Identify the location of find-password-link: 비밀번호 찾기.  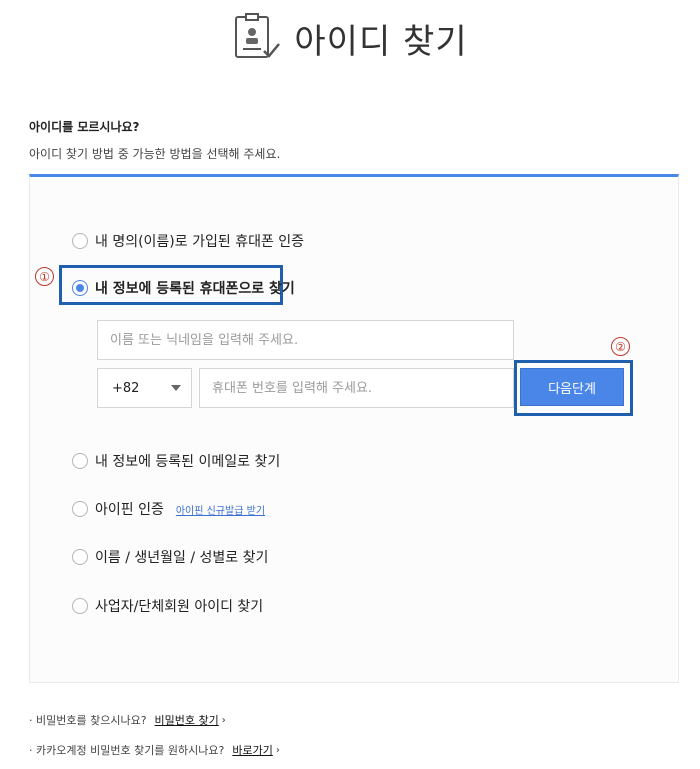
(187, 720).